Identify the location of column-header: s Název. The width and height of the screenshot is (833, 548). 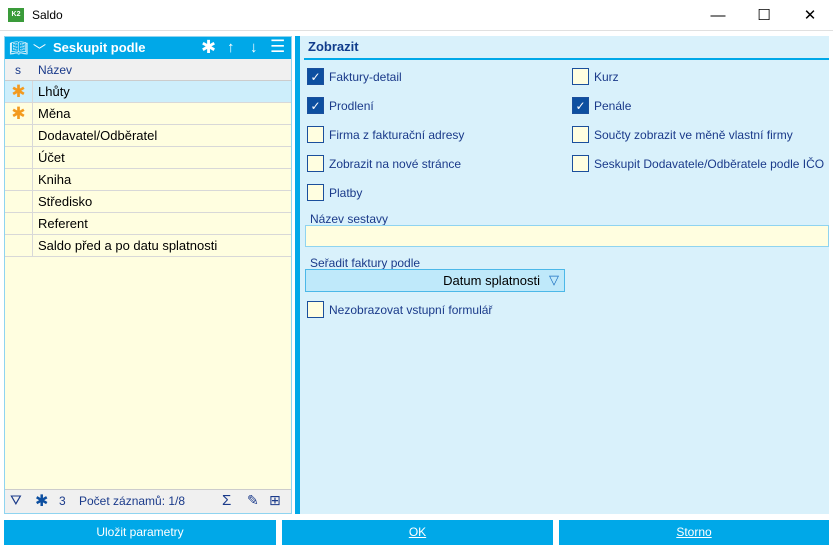
(148, 70).